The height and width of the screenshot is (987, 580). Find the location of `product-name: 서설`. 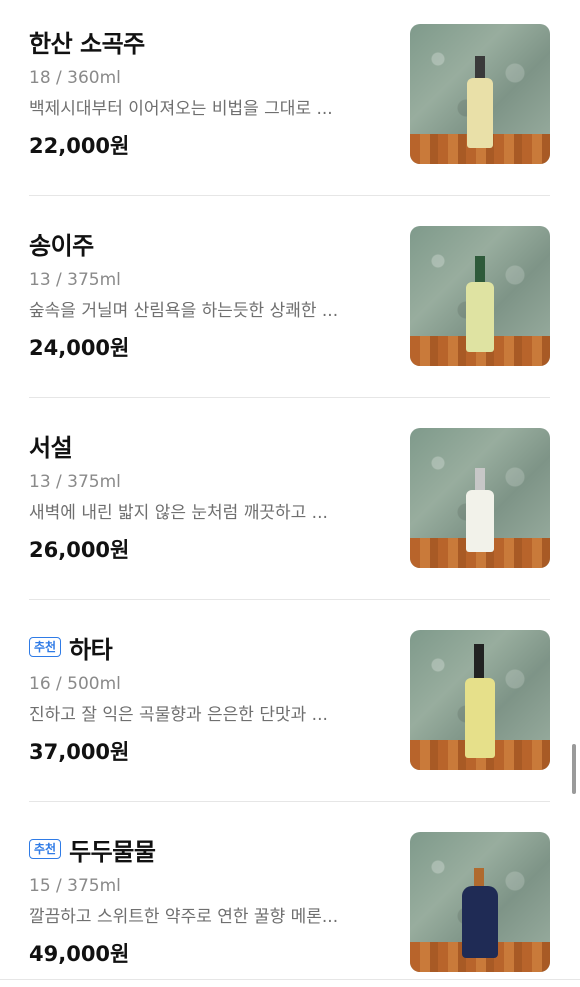

product-name: 서설 is located at coordinates (51, 447).